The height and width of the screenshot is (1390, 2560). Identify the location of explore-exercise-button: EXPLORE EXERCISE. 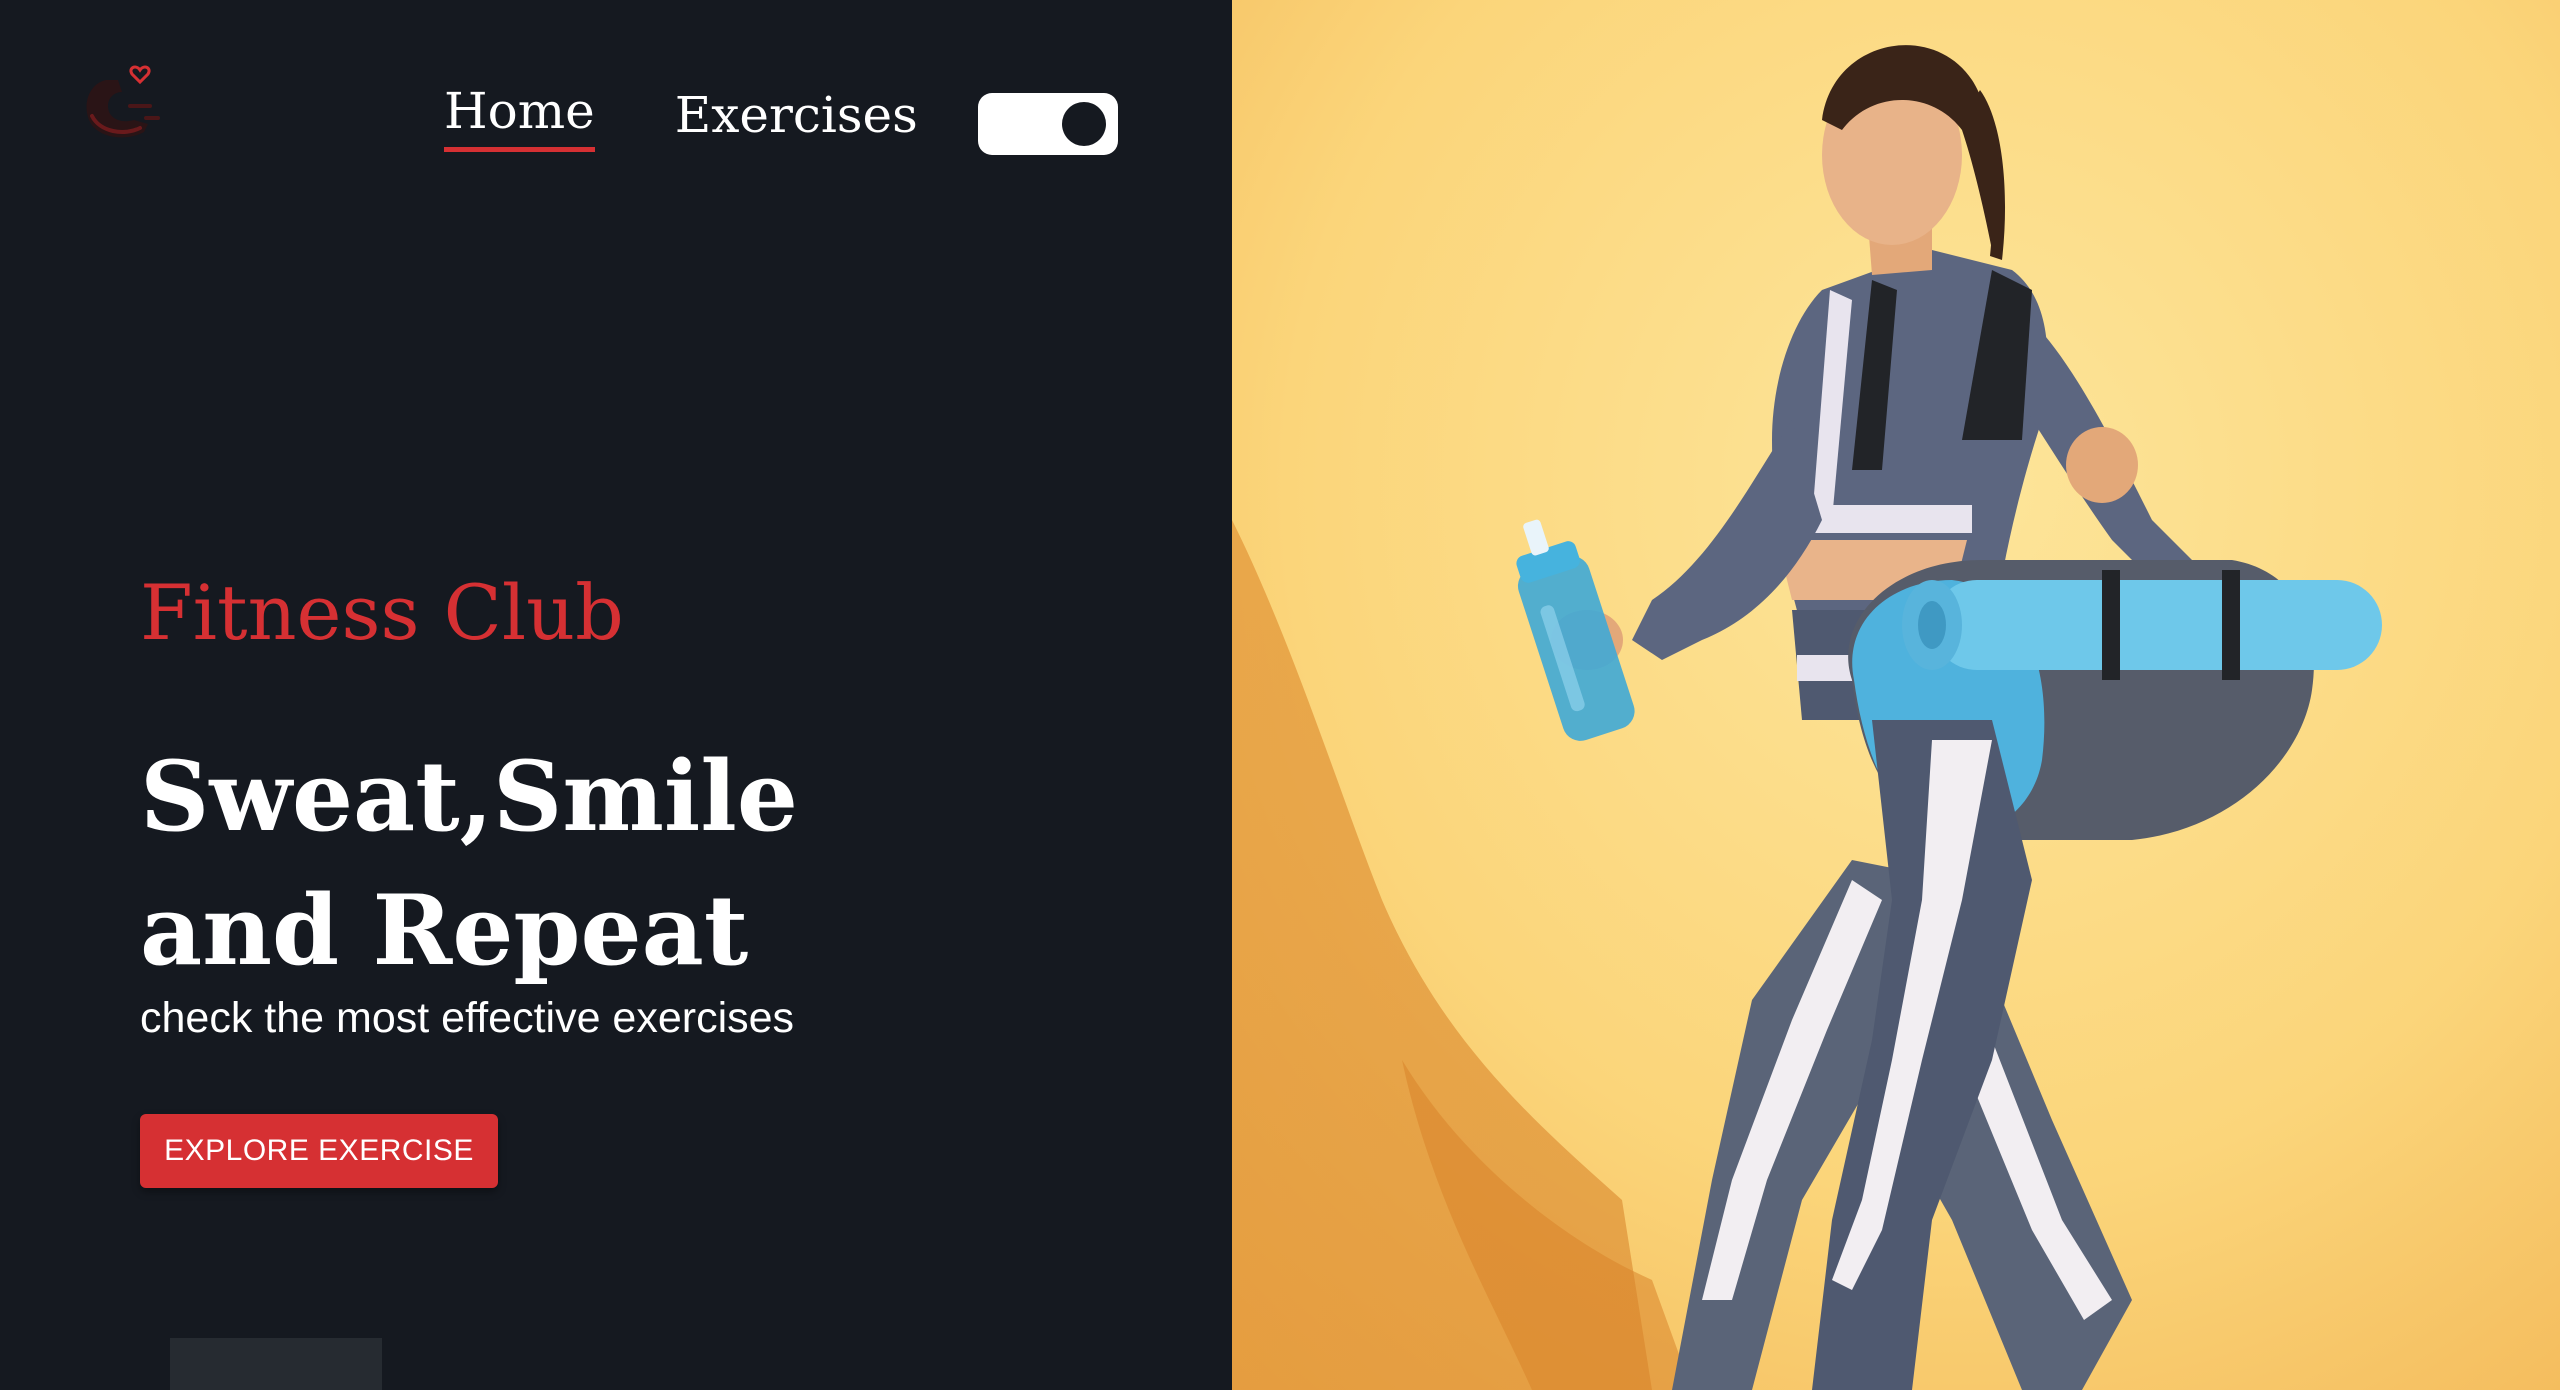
(319, 1151).